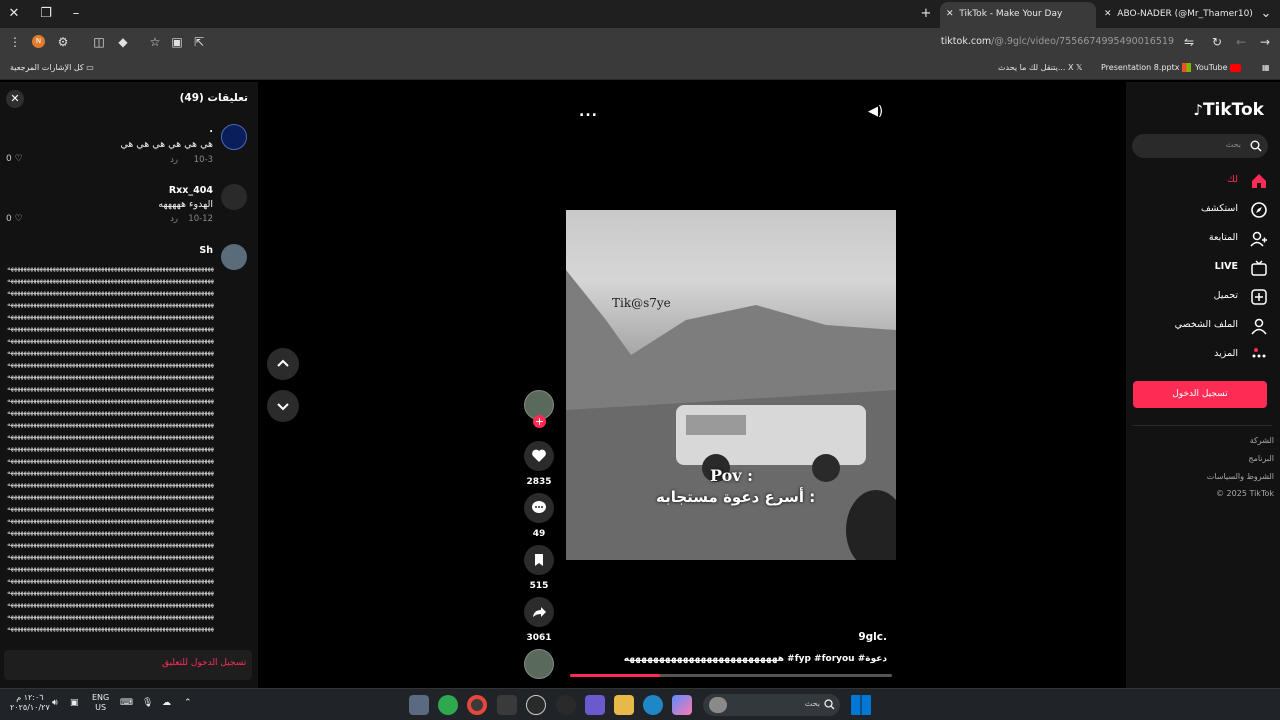 This screenshot has width=1280, height=720. Describe the element at coordinates (15, 99) in the screenshot. I see `close-comments-icon: ✕` at that location.